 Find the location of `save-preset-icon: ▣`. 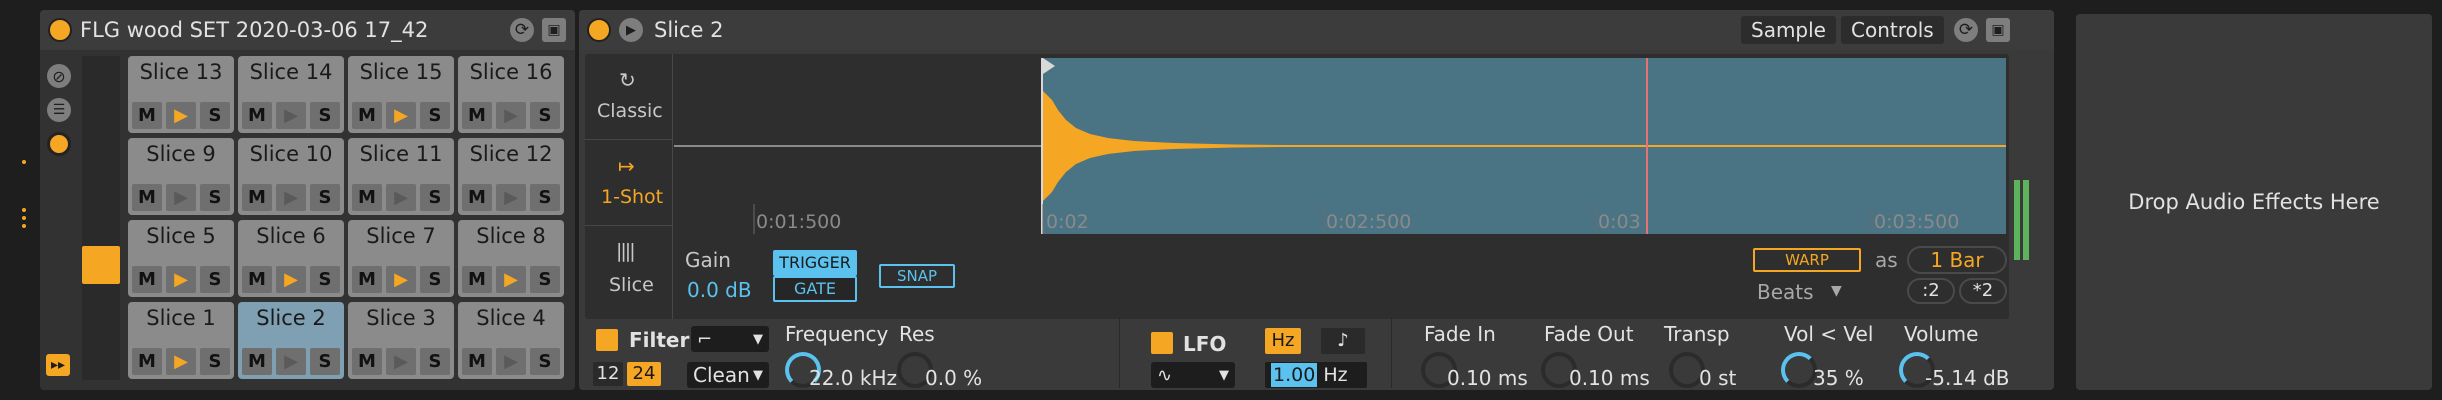

save-preset-icon: ▣ is located at coordinates (554, 30).